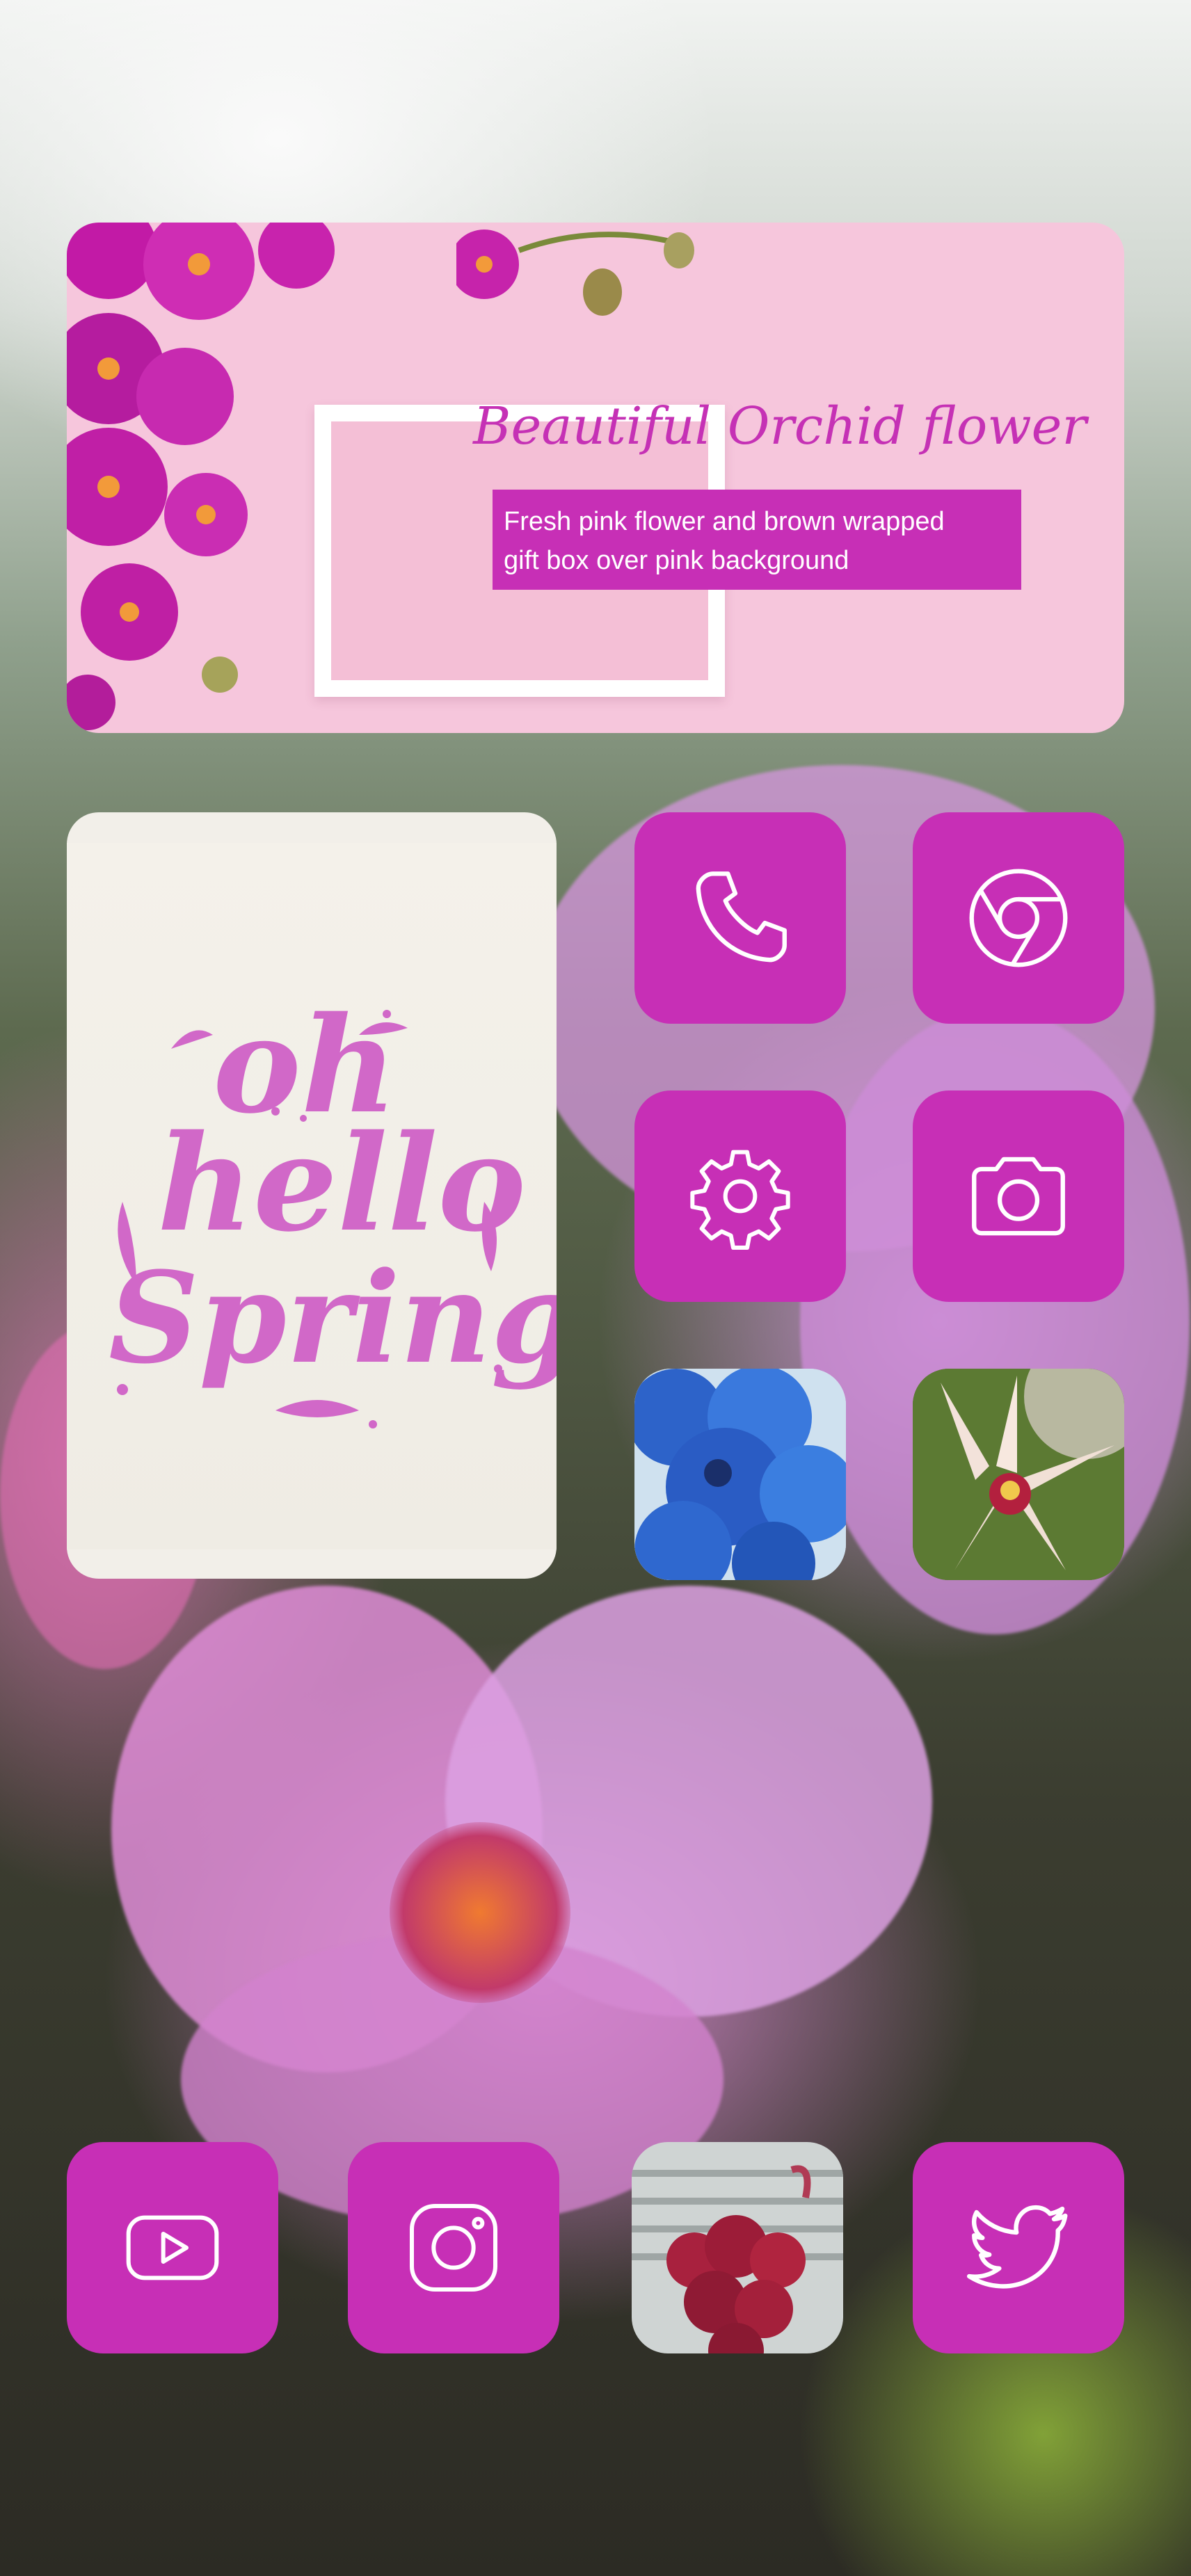 The height and width of the screenshot is (2576, 1191). I want to click on cream-orchid-image, so click(1019, 1475).